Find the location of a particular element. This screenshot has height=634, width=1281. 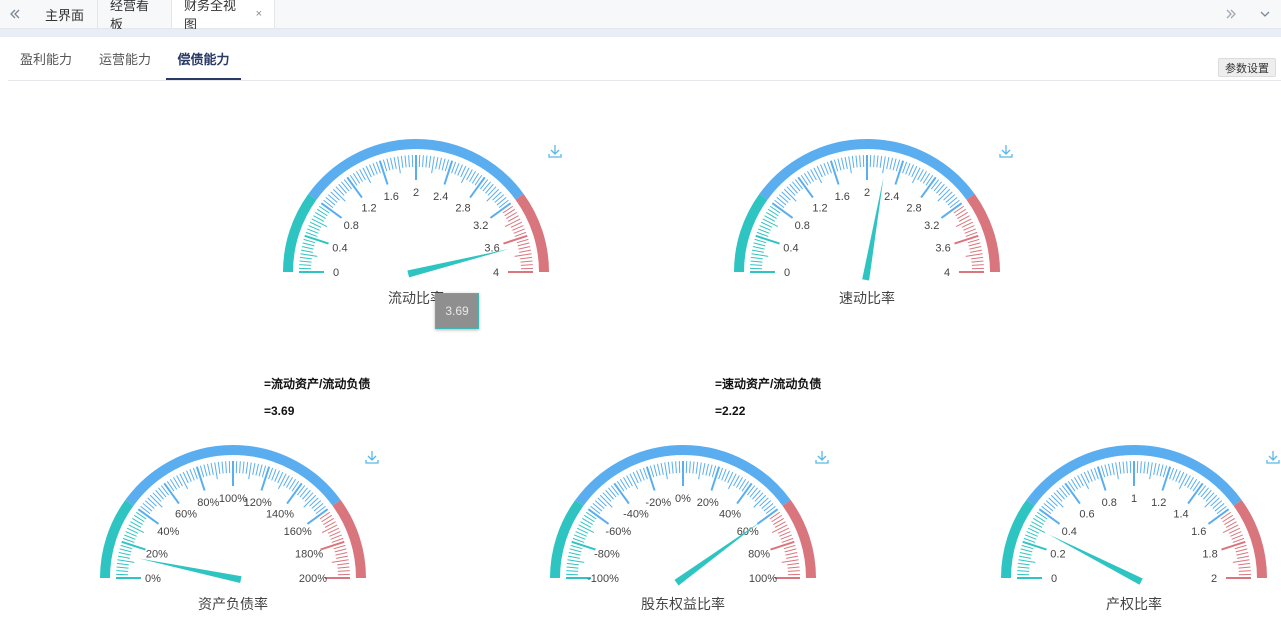

result-quick-ratio: =2.22 is located at coordinates (730, 411).